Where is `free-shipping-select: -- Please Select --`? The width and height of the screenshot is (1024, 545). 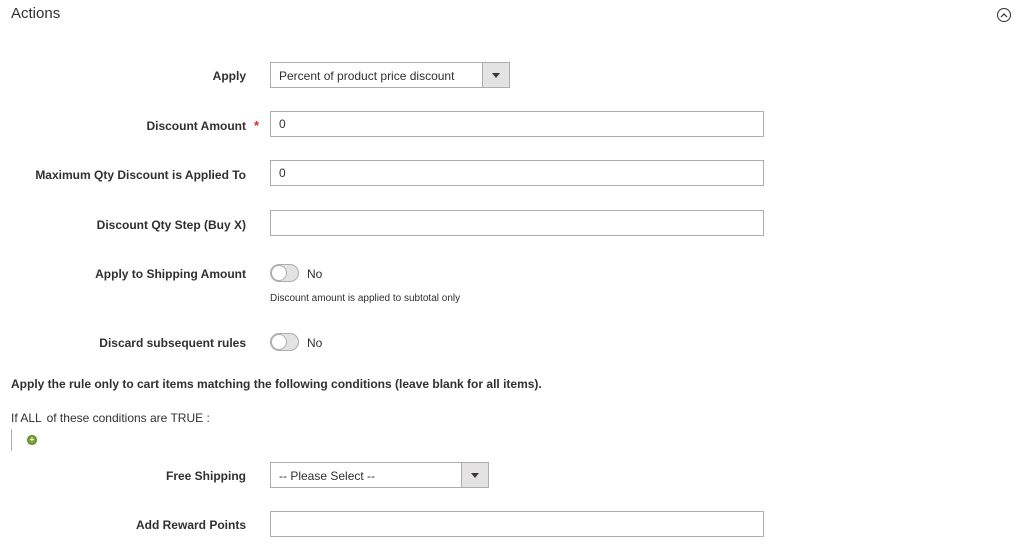 free-shipping-select: -- Please Select -- is located at coordinates (379, 475).